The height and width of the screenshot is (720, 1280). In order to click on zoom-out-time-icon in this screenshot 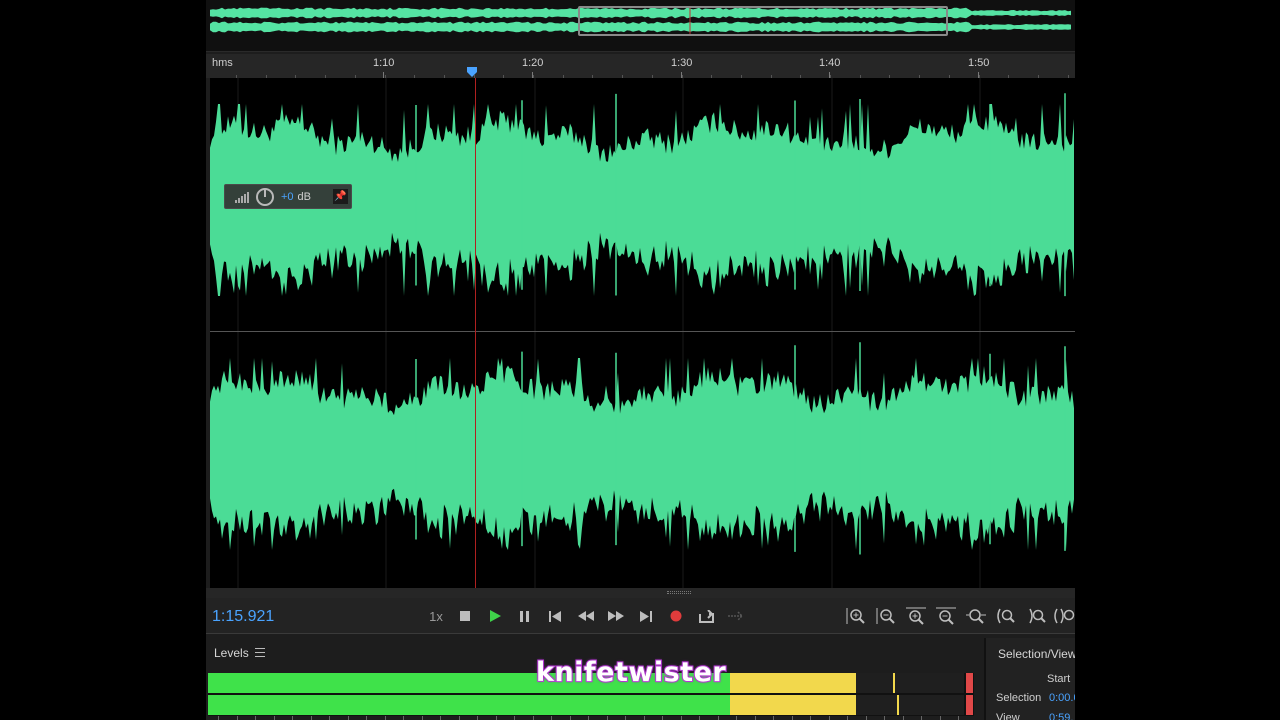, I will do `click(946, 616)`.